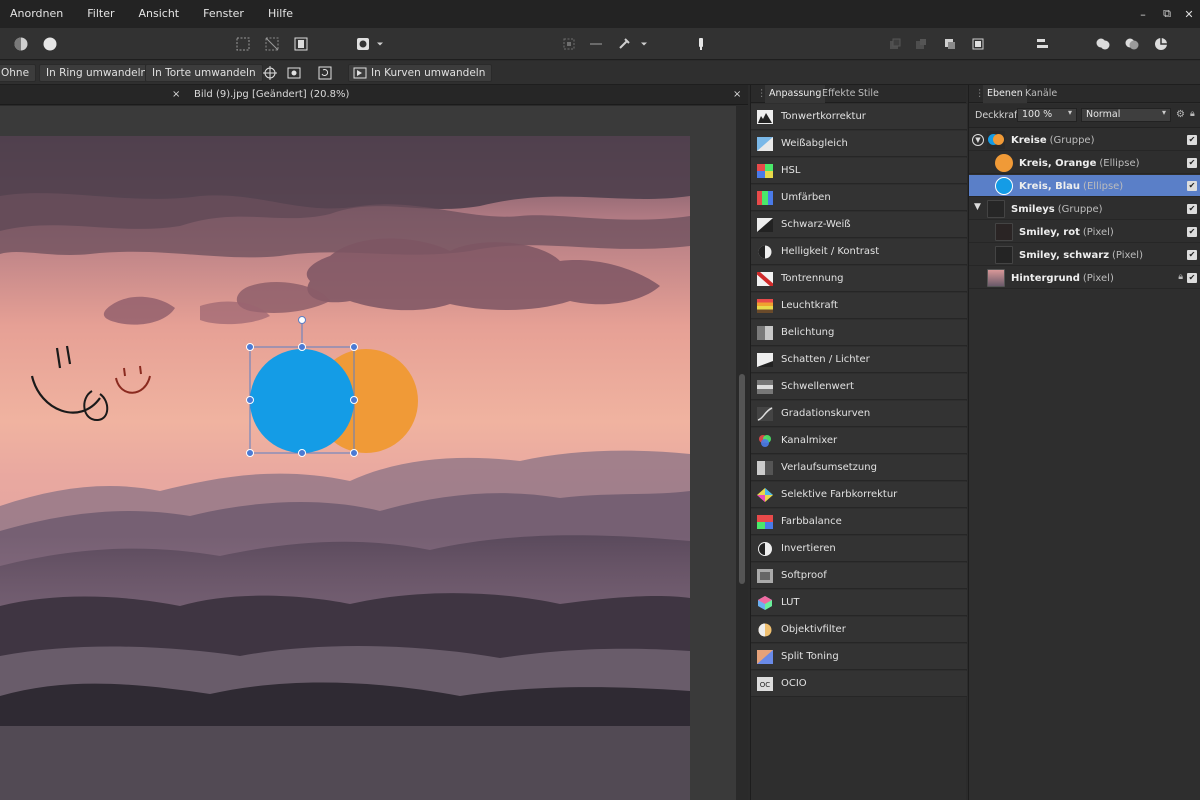 The width and height of the screenshot is (1200, 800). What do you see at coordinates (859, 522) in the screenshot?
I see `adjustment-item: Farbbalance` at bounding box center [859, 522].